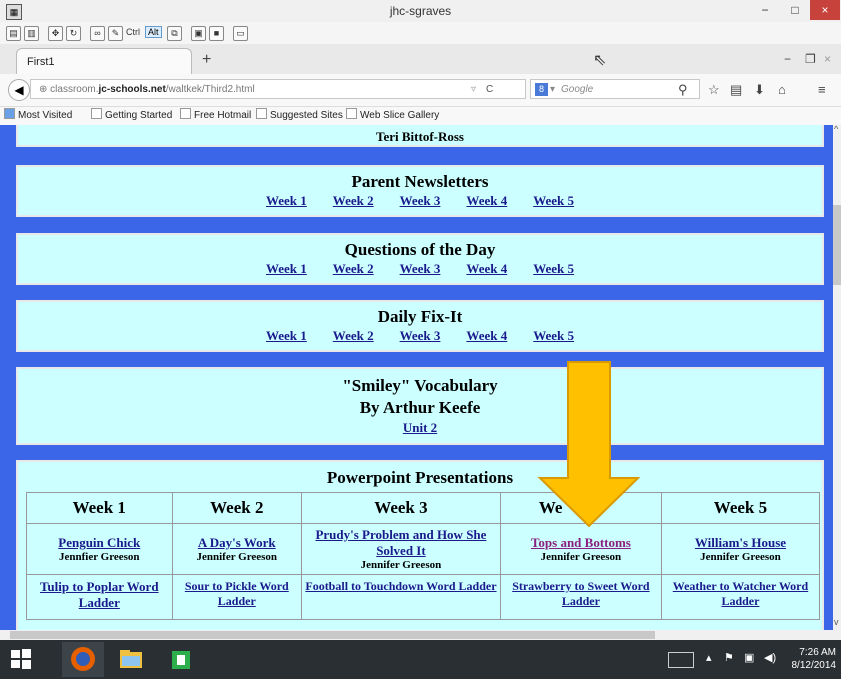 The width and height of the screenshot is (841, 682). What do you see at coordinates (837, 245) in the screenshot?
I see `vertical-scroll-thumb` at bounding box center [837, 245].